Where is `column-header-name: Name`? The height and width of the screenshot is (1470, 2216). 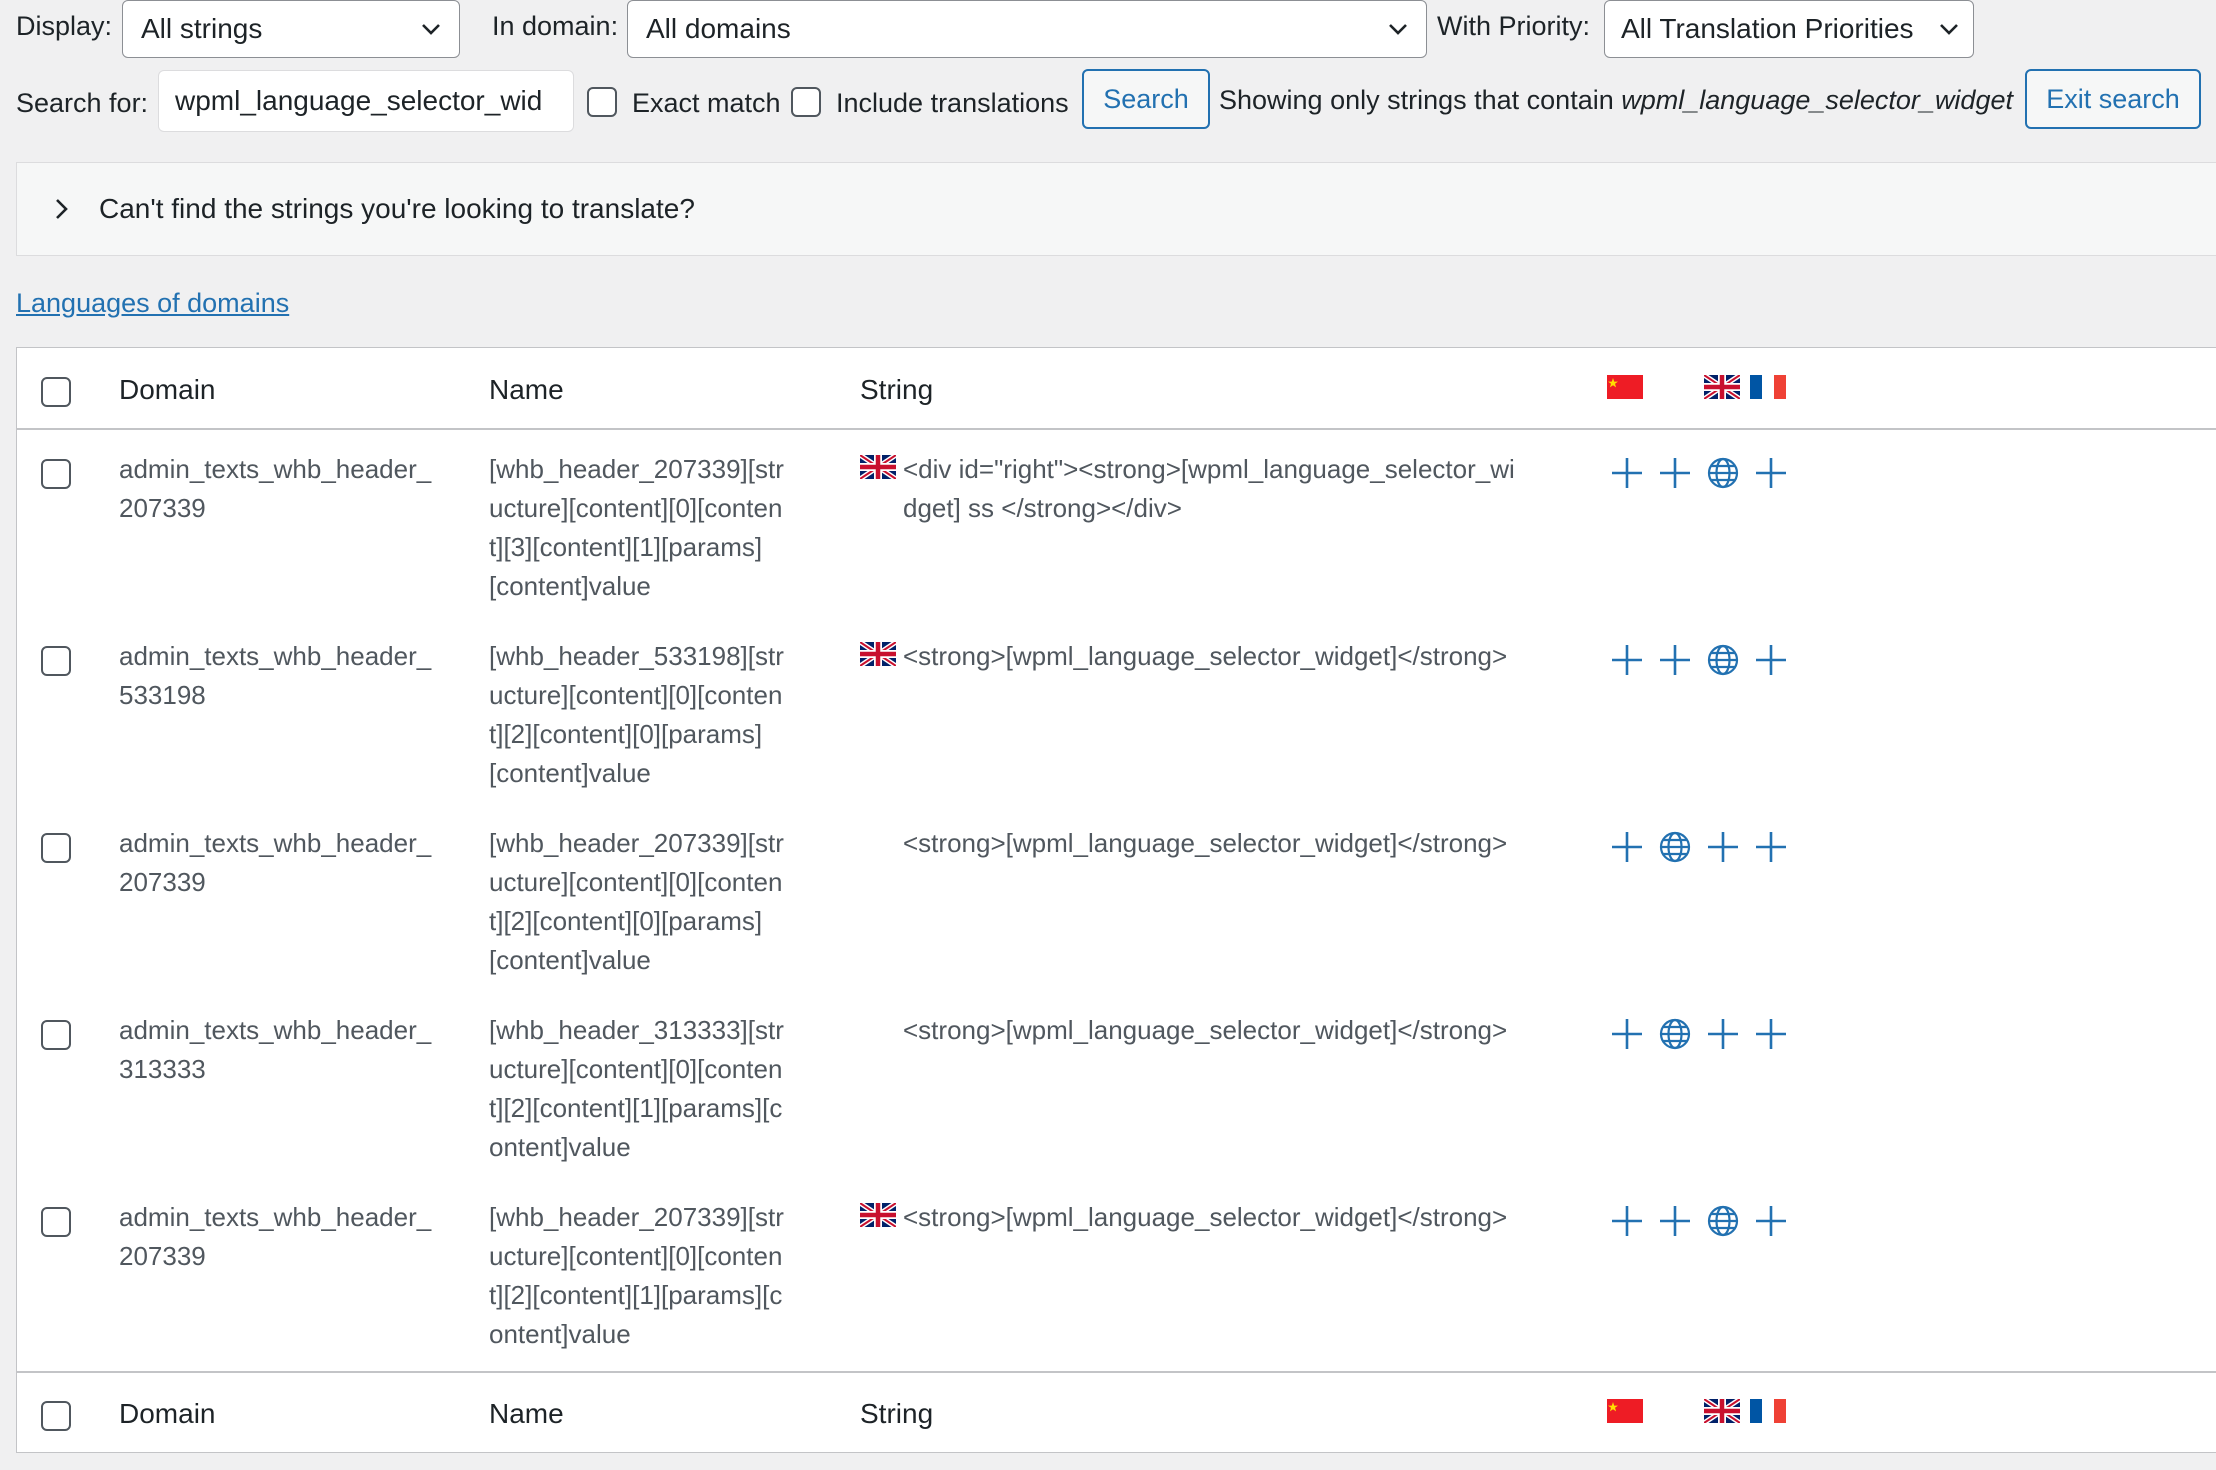
column-header-name: Name is located at coordinates (526, 390).